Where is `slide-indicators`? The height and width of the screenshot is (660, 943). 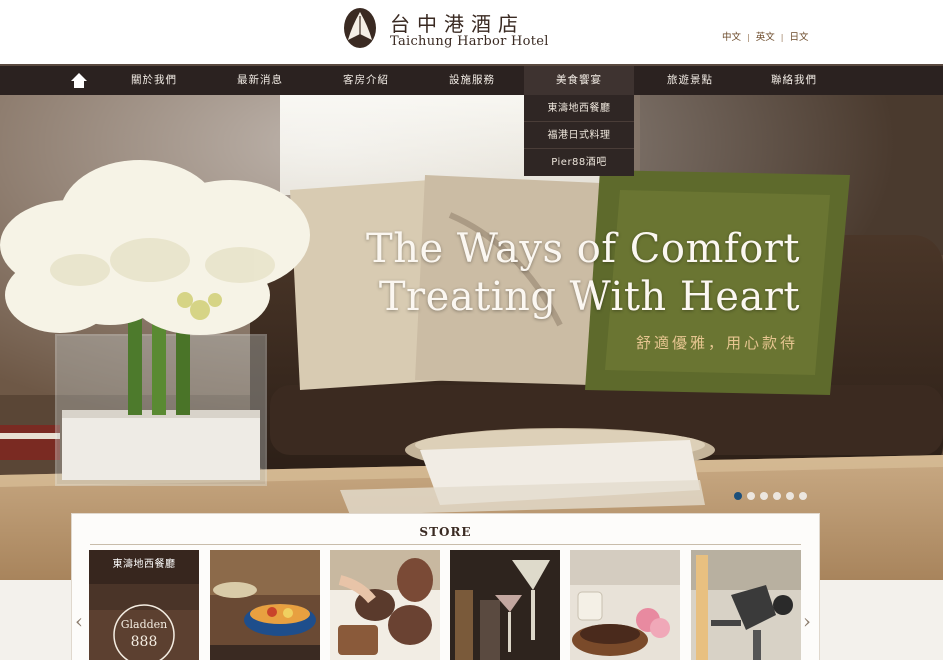 slide-indicators is located at coordinates (773, 497).